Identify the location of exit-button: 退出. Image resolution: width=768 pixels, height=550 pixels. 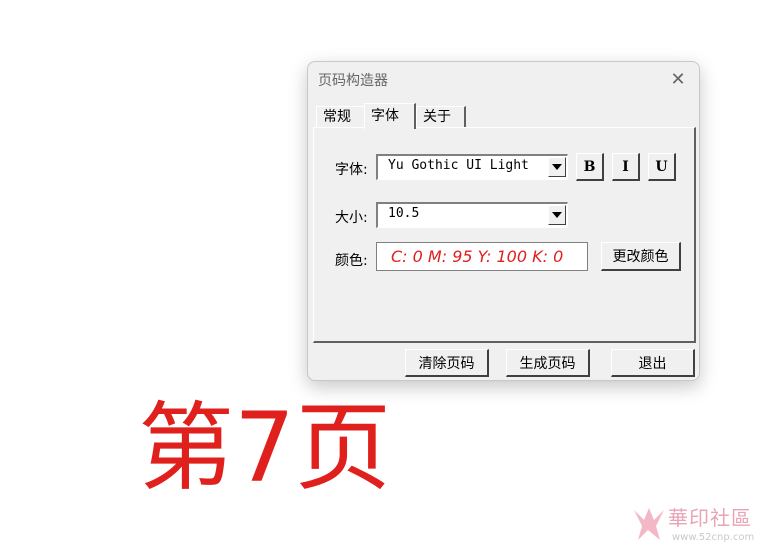
(653, 363).